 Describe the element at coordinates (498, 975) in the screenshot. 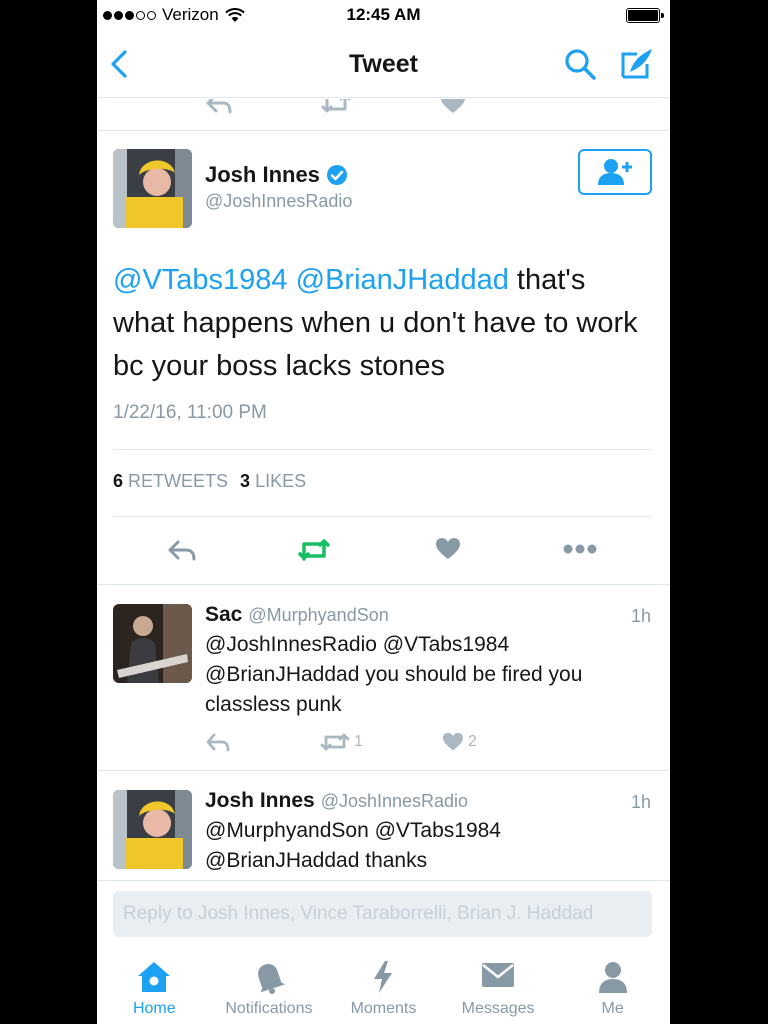

I see `envelope-icon` at that location.